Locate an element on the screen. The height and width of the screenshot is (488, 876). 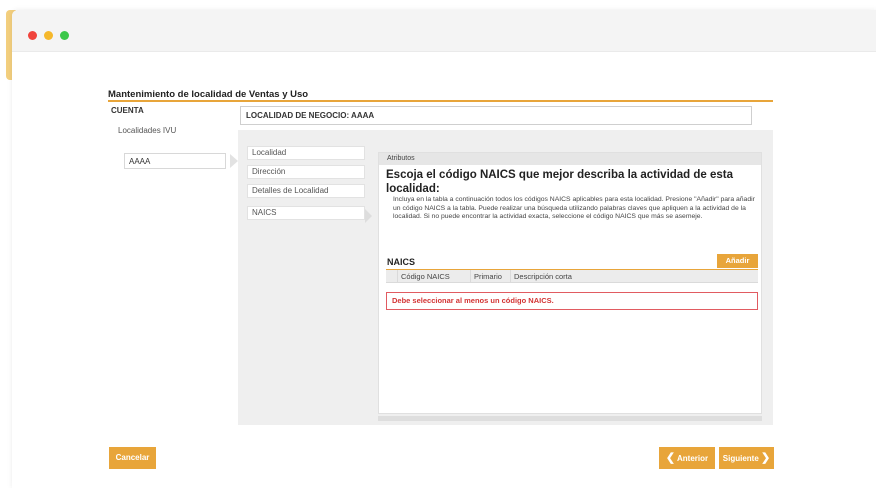
step-naics: NAICS is located at coordinates (306, 213).